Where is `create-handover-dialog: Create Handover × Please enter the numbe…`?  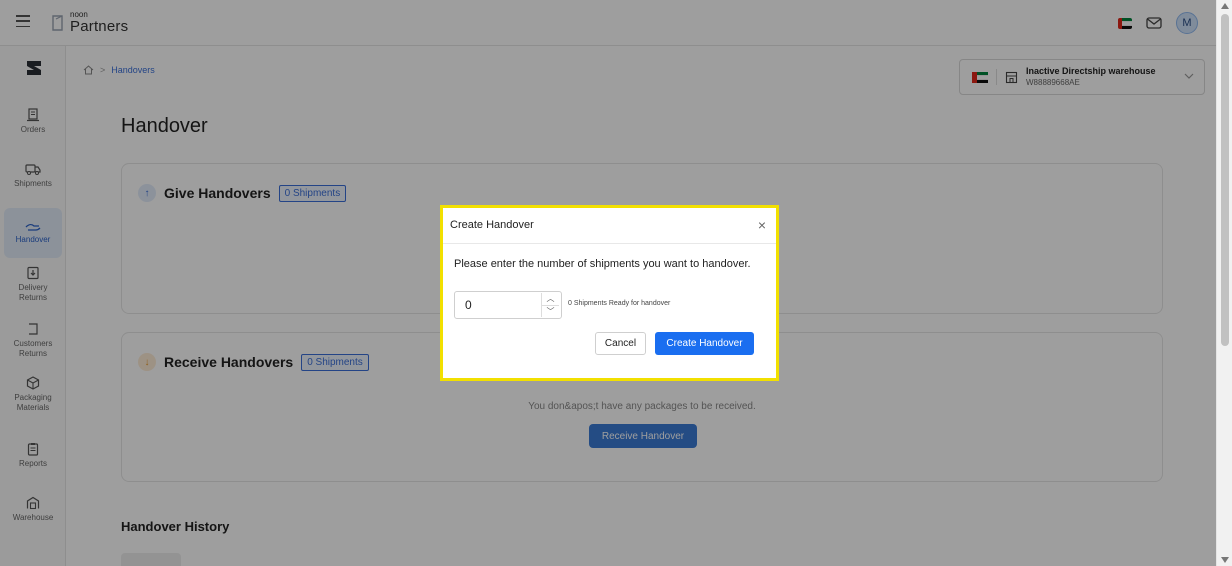
create-handover-dialog: Create Handover × Please enter the numbe… is located at coordinates (609, 293).